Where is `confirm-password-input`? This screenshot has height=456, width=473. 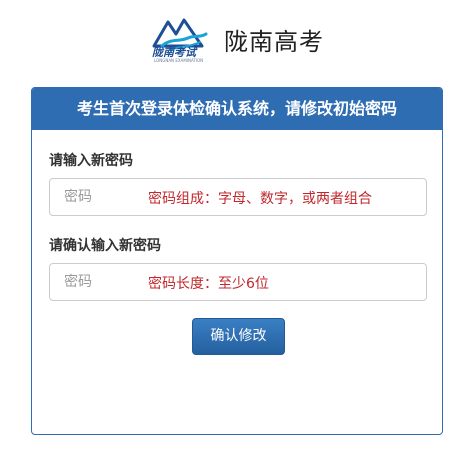
confirm-password-input is located at coordinates (238, 282).